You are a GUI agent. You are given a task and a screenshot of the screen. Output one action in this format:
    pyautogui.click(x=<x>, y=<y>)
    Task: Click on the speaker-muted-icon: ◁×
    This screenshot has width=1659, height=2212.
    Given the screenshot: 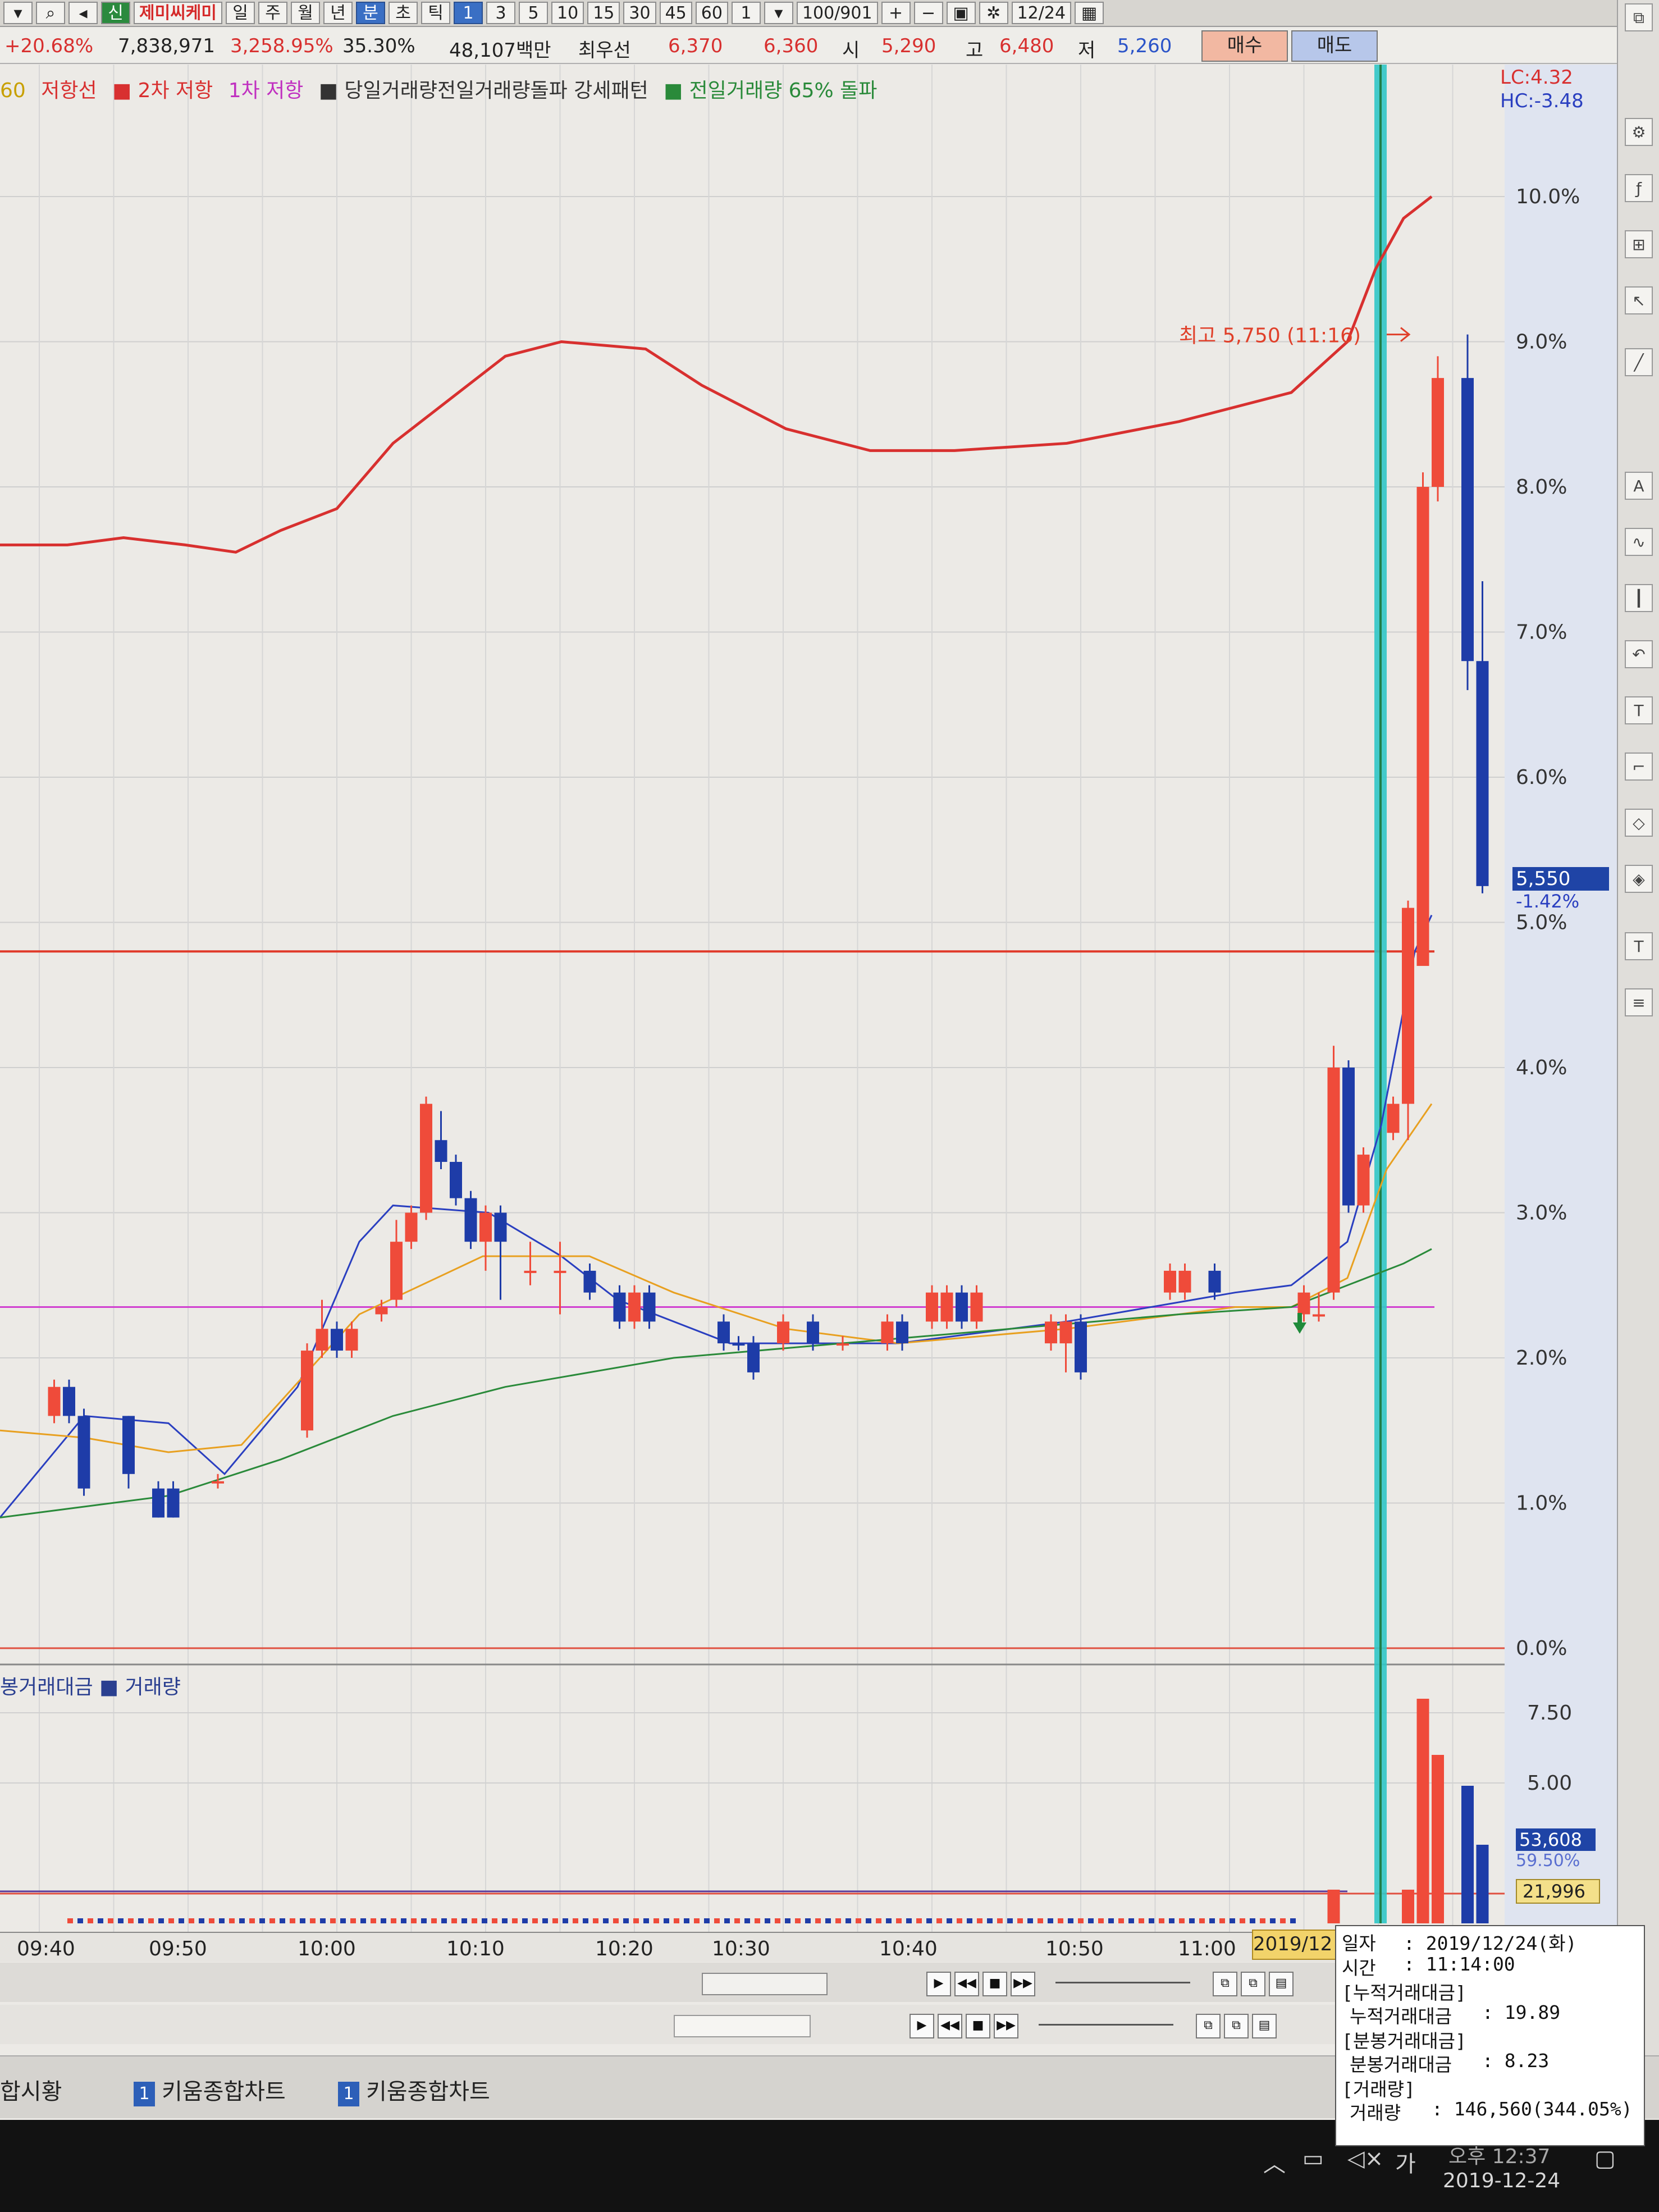 What is the action you would take?
    pyautogui.click(x=1365, y=2159)
    